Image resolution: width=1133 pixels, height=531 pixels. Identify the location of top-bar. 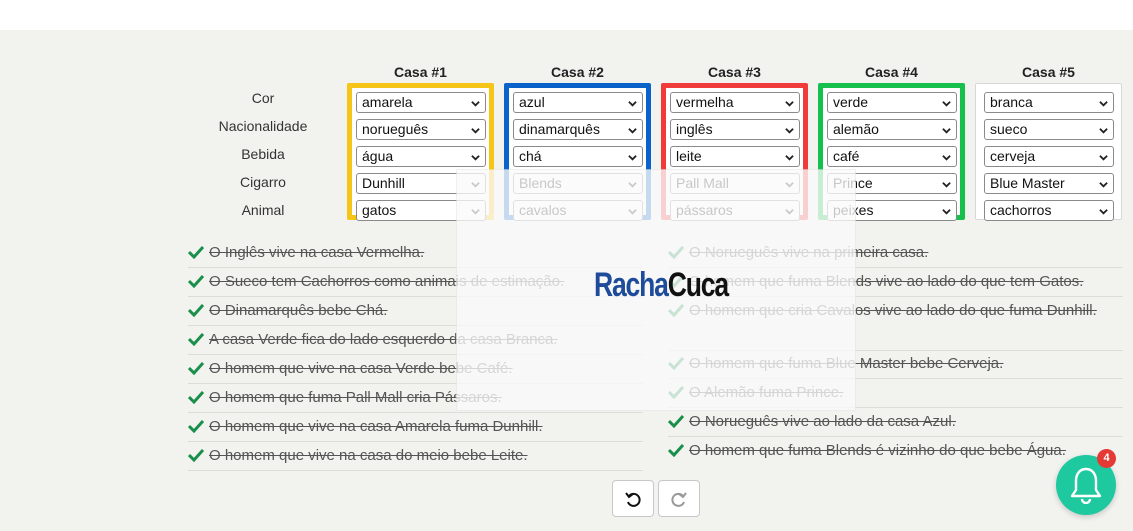
(566, 15).